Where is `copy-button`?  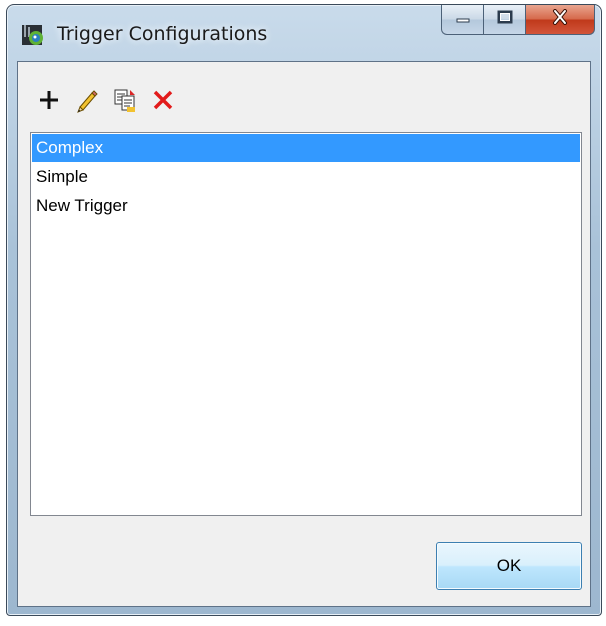 copy-button is located at coordinates (125, 102).